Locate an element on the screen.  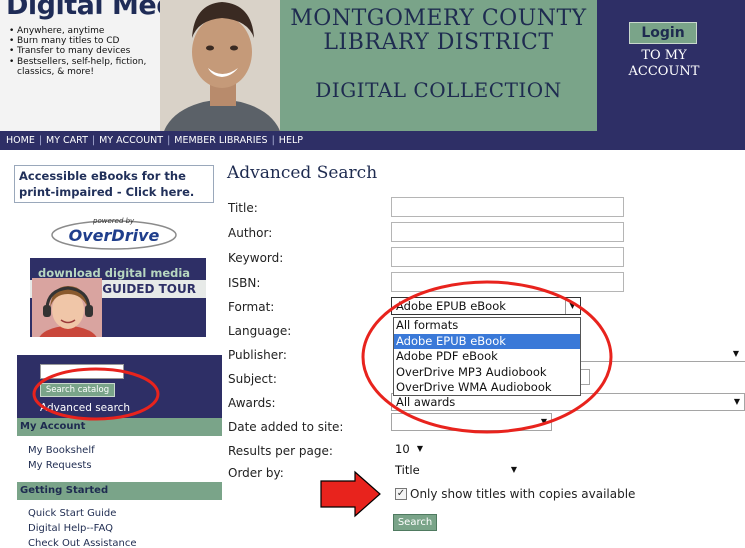
title-label: Title: is located at coordinates (243, 208).